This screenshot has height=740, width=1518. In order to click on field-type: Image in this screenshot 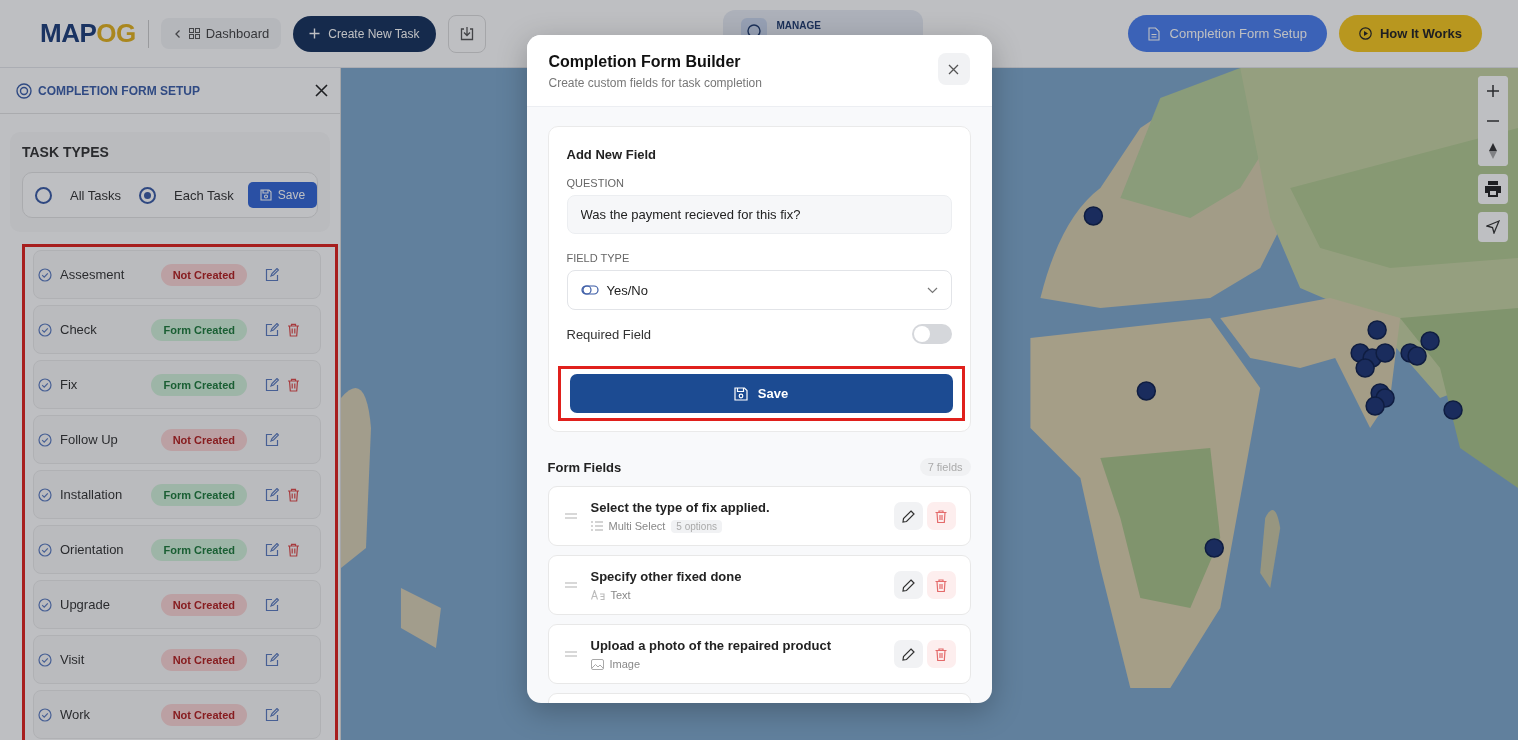, I will do `click(625, 664)`.